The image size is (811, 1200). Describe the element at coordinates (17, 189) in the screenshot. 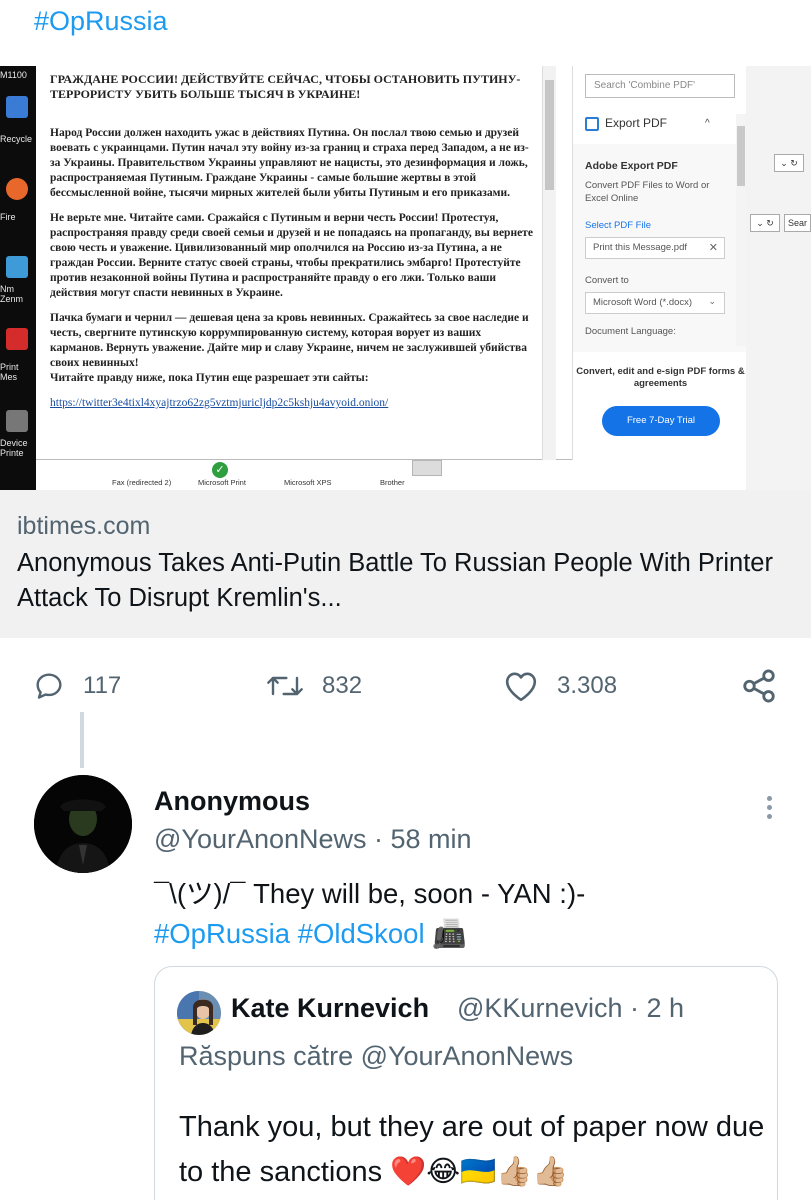

I see `firefox-icon` at that location.